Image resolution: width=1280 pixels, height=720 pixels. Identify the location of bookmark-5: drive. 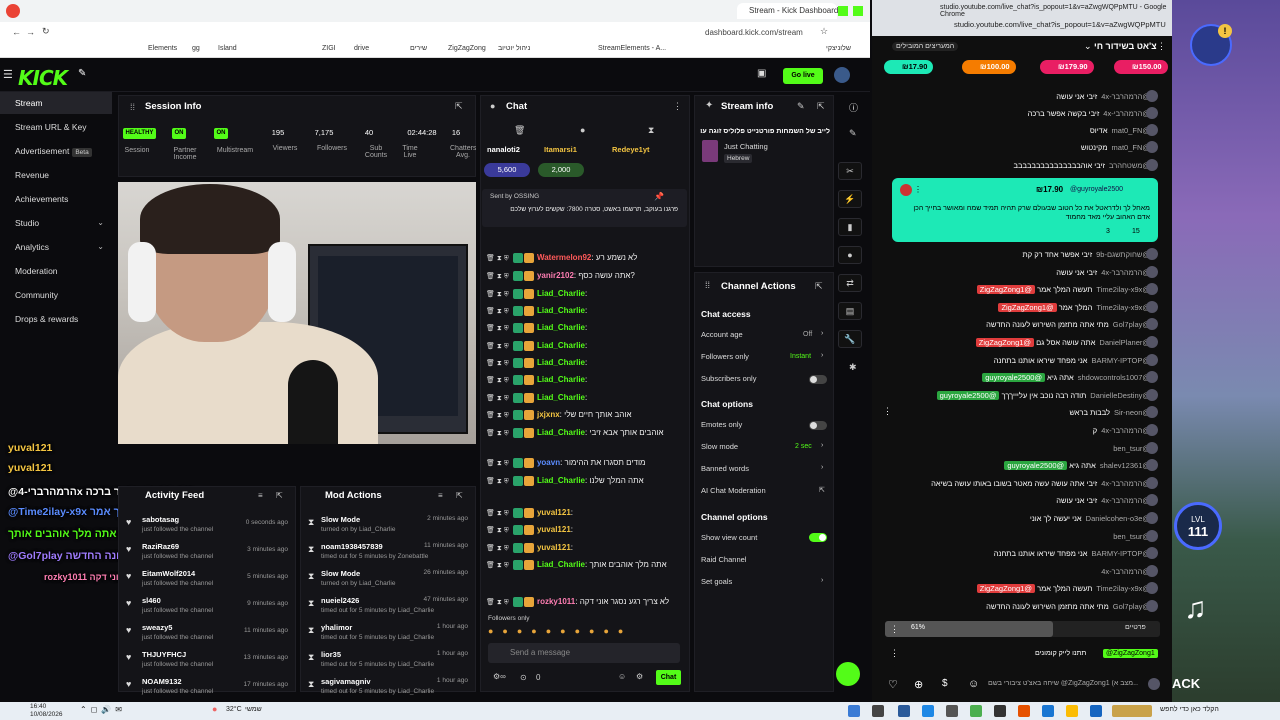
(361, 48).